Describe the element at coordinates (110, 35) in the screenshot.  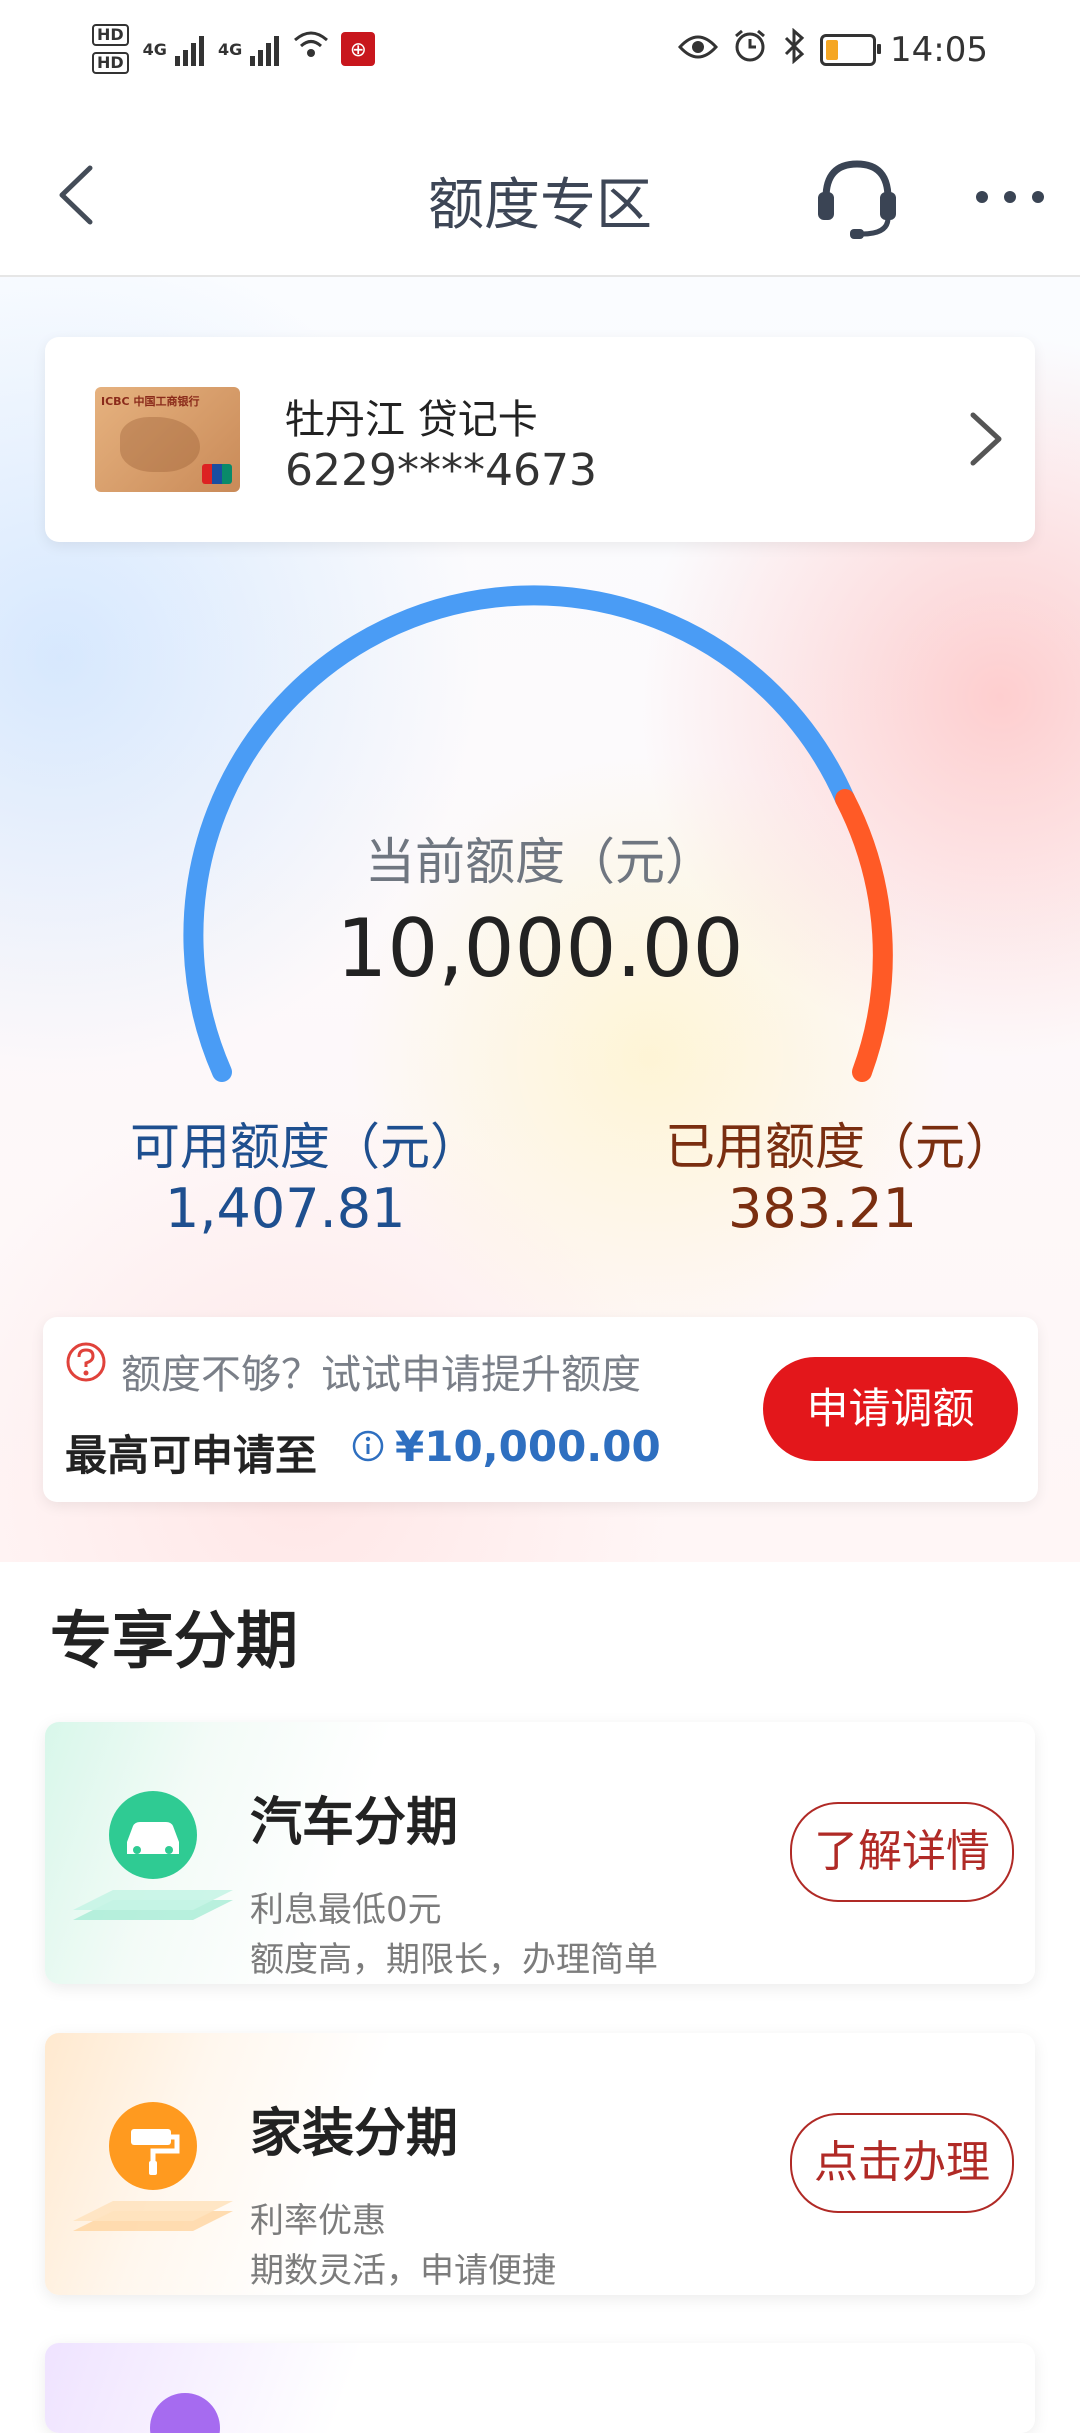
I see `hd-badge-1: HD` at that location.